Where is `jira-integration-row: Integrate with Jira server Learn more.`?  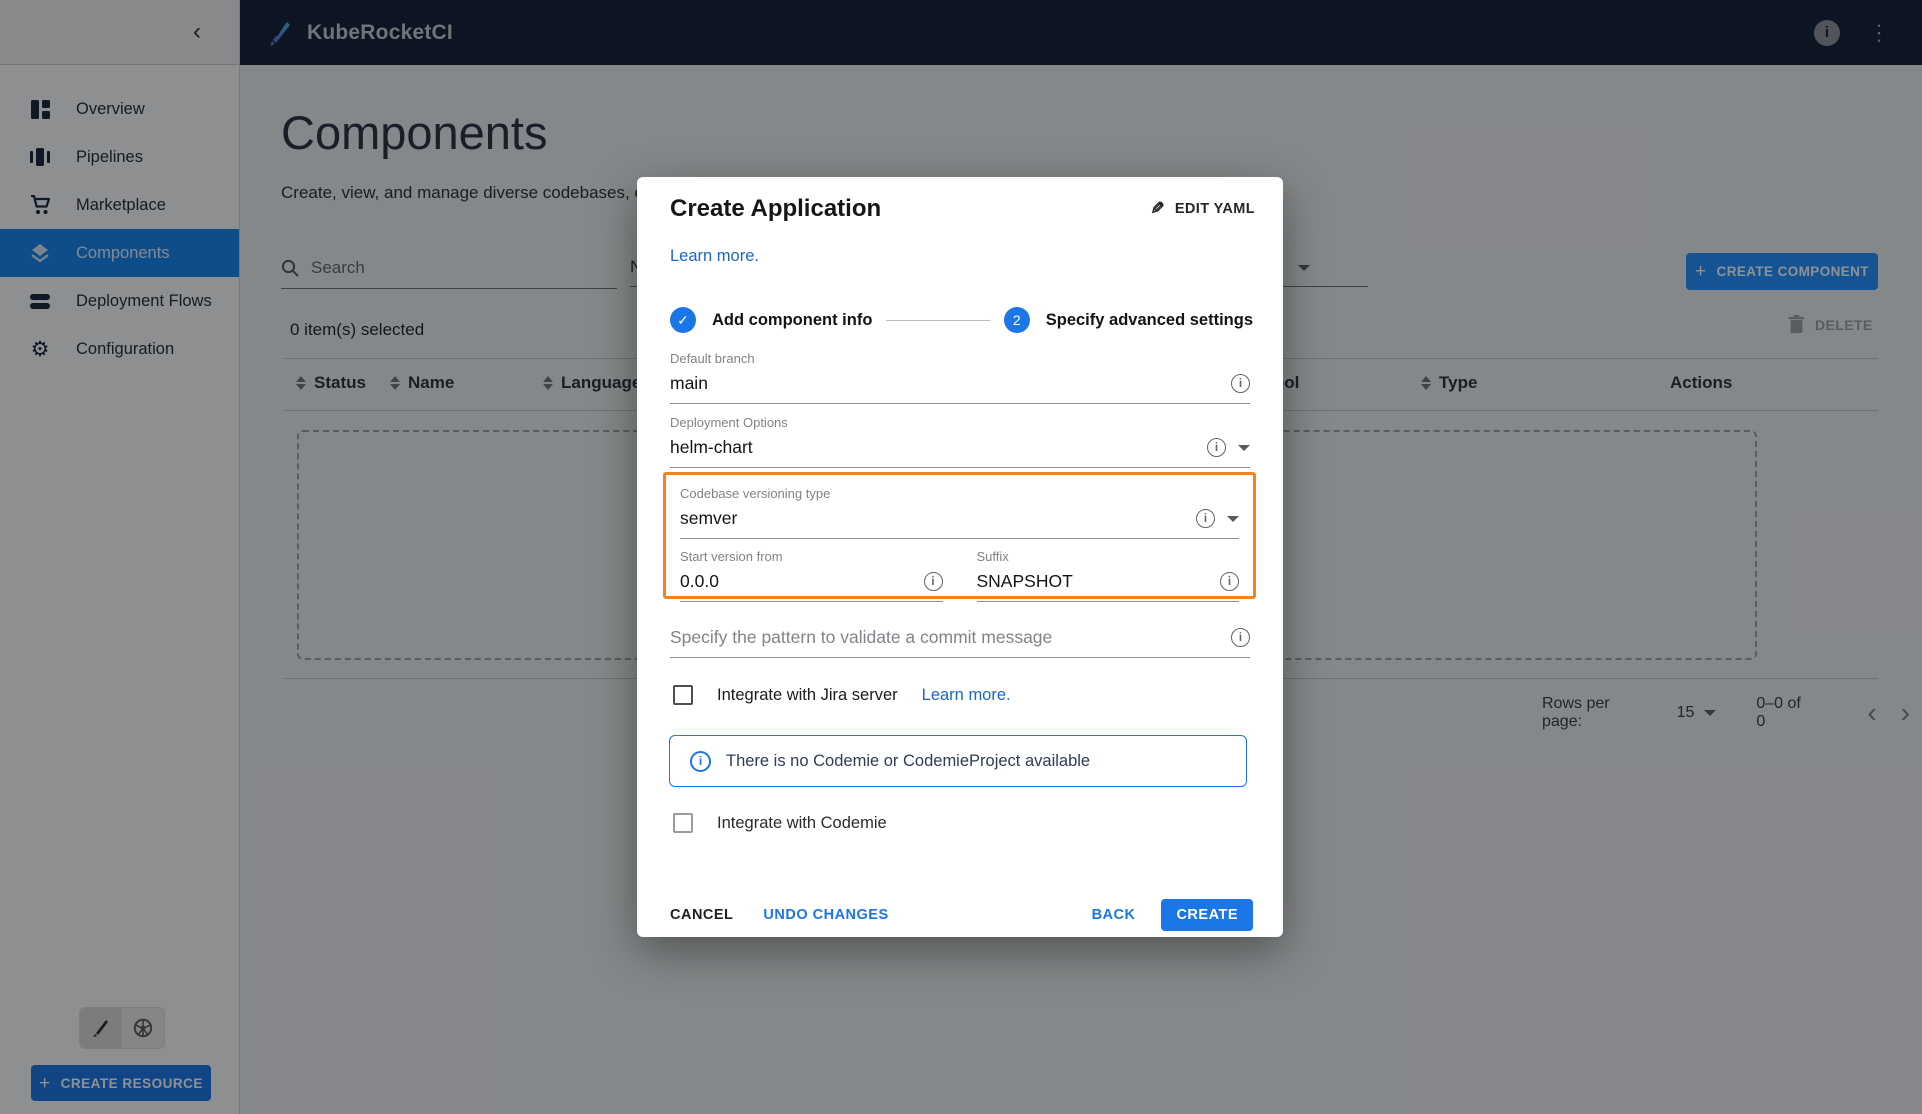 jira-integration-row: Integrate with Jira server Learn more. is located at coordinates (842, 695).